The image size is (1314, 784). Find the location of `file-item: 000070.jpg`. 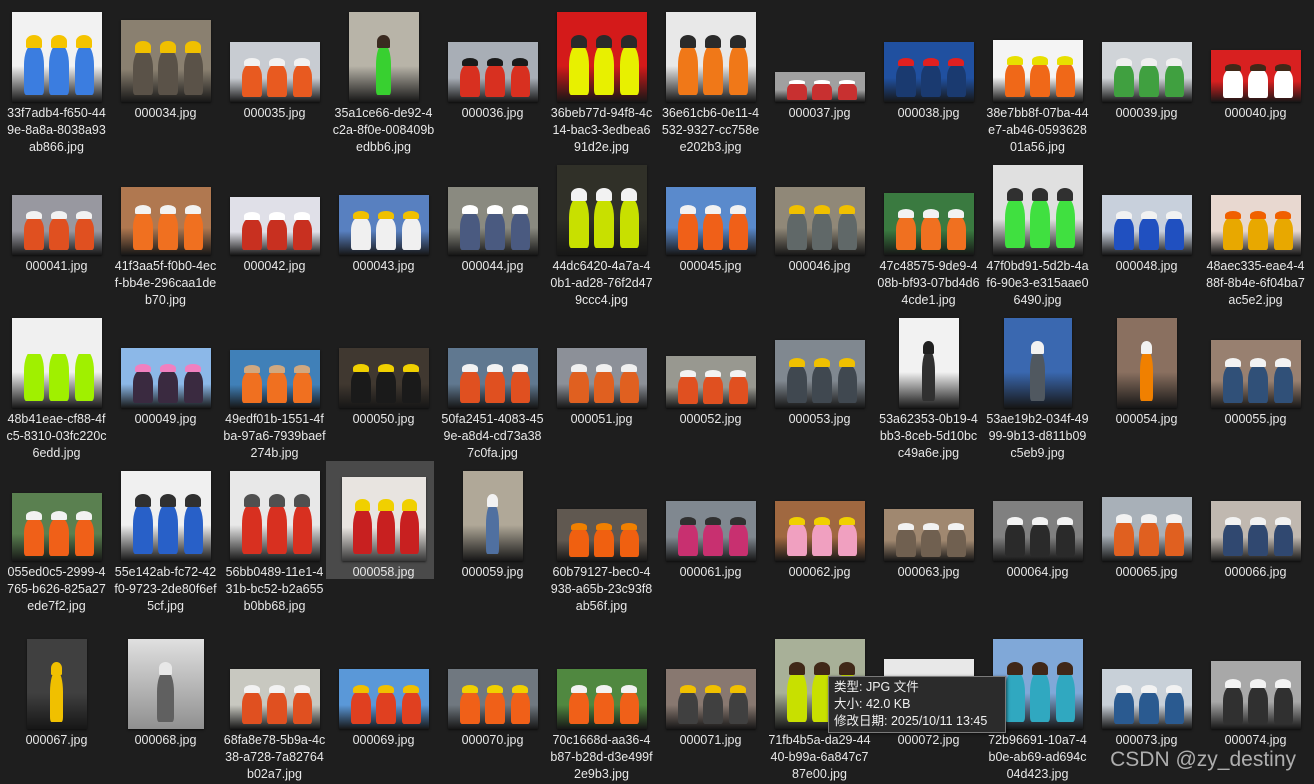

file-item: 000070.jpg is located at coordinates (492, 691).